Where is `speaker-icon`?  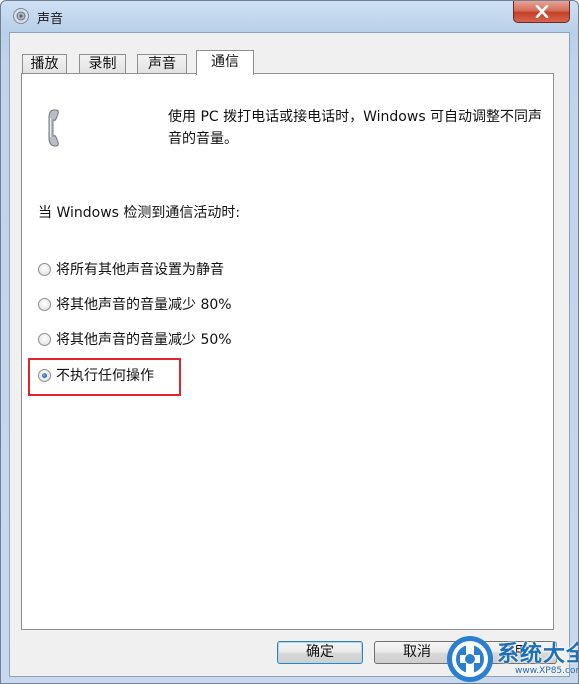 speaker-icon is located at coordinates (21, 16).